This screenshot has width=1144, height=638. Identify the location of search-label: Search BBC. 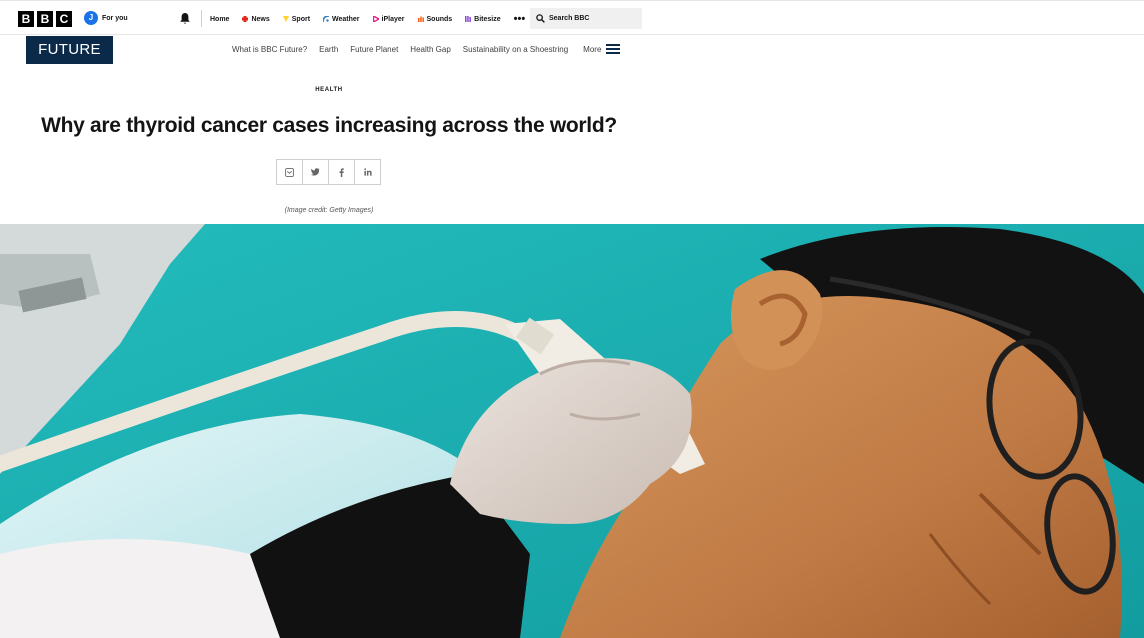
(569, 18).